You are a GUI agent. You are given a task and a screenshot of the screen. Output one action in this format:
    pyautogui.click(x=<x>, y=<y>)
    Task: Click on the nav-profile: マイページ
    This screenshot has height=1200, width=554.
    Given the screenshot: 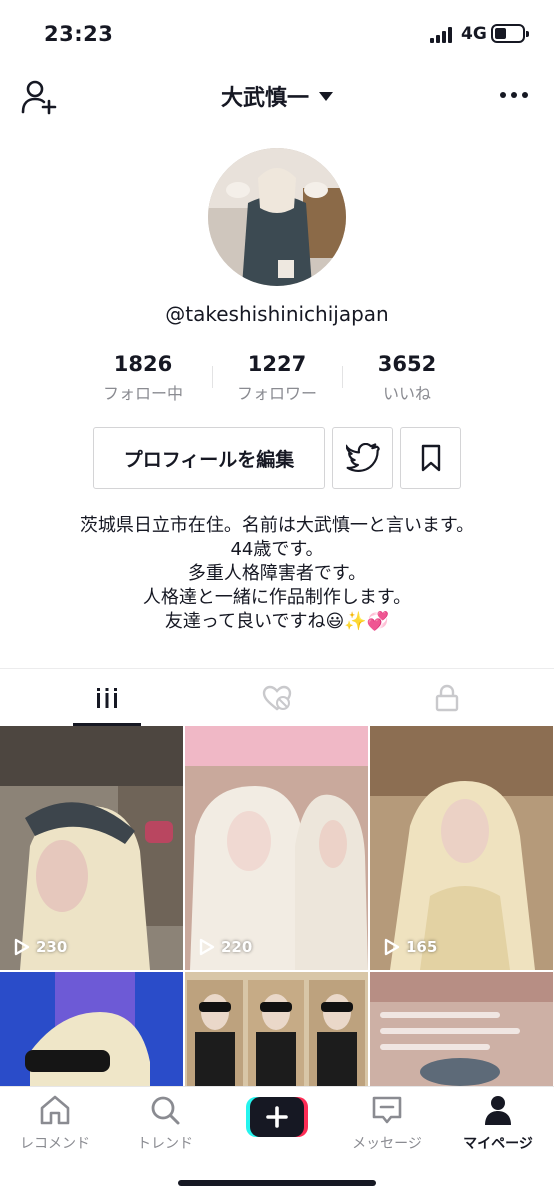 What is the action you would take?
    pyautogui.click(x=498, y=1123)
    